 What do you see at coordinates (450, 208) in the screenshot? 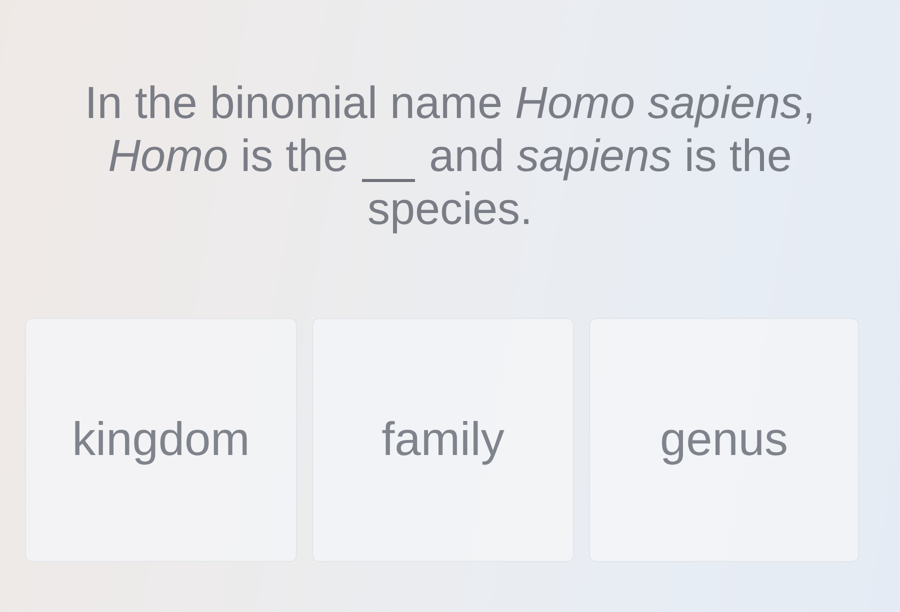
I see `question-text: species.` at bounding box center [450, 208].